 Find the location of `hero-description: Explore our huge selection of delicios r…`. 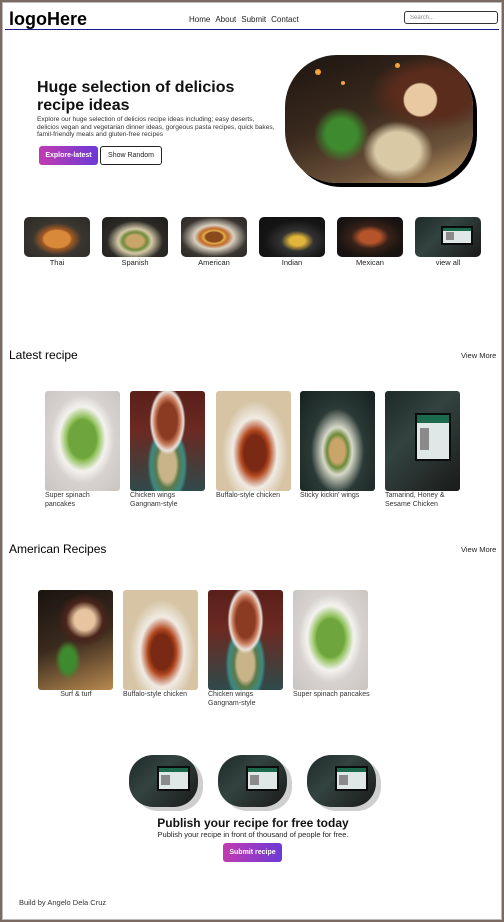

hero-description: Explore our huge selection of delicios r… is located at coordinates (156, 127).